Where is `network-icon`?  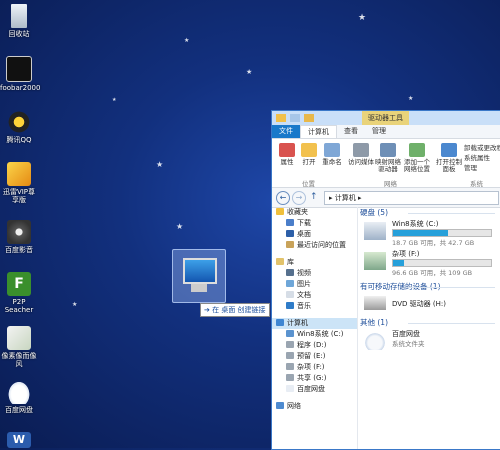 network-icon is located at coordinates (280, 405).